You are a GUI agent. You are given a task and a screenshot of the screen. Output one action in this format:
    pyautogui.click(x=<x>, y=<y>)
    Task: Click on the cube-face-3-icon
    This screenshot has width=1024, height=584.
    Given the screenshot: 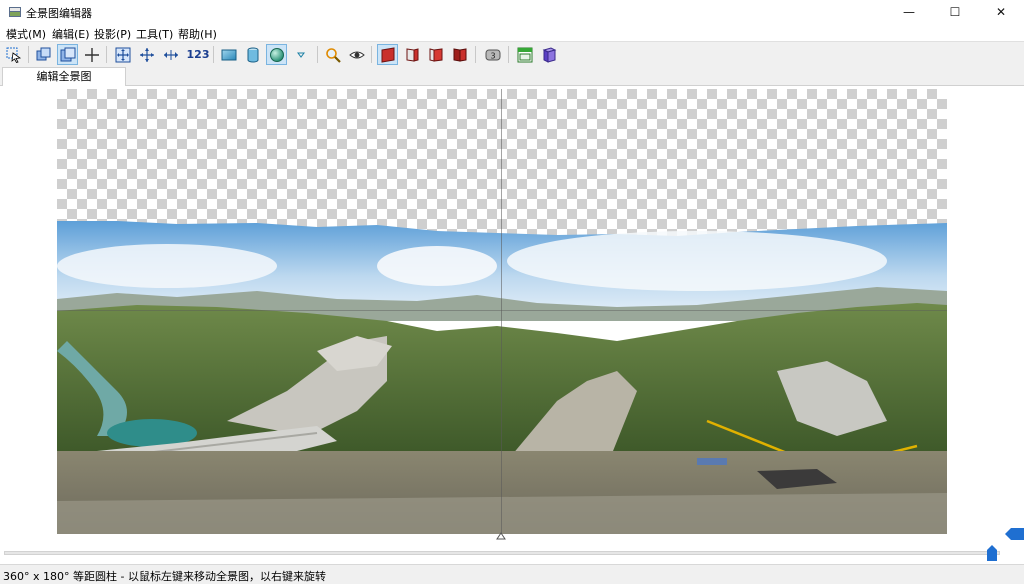 What is the action you would take?
    pyautogui.click(x=435, y=54)
    